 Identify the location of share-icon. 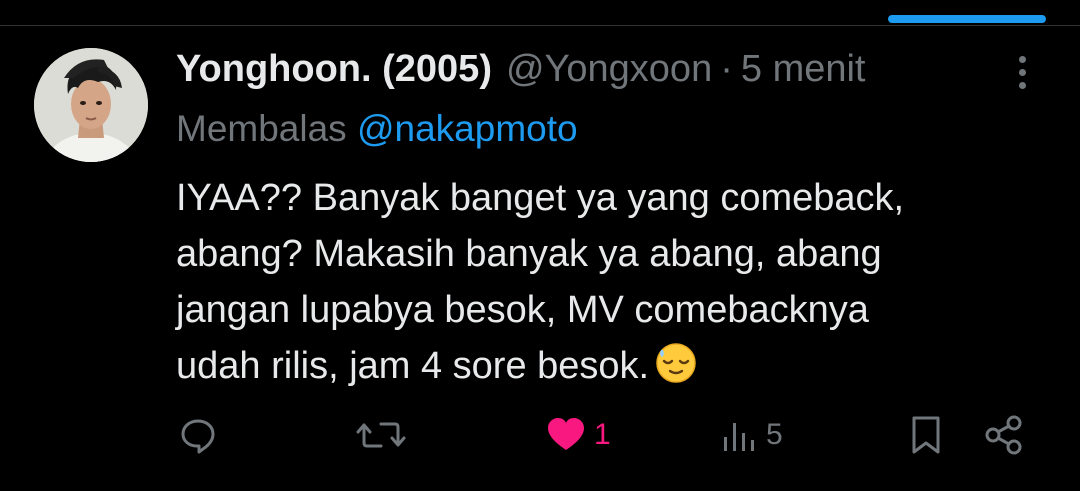
(1004, 435).